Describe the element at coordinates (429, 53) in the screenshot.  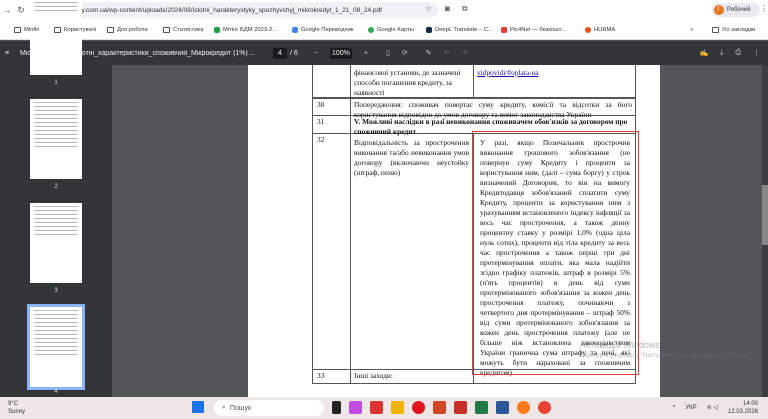
I see `annotate-icon: ✎` at that location.